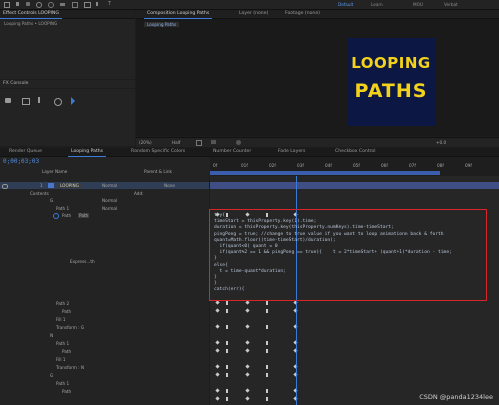  Describe the element at coordinates (54, 171) in the screenshot. I see `col-layer-name: Layer Name` at that location.